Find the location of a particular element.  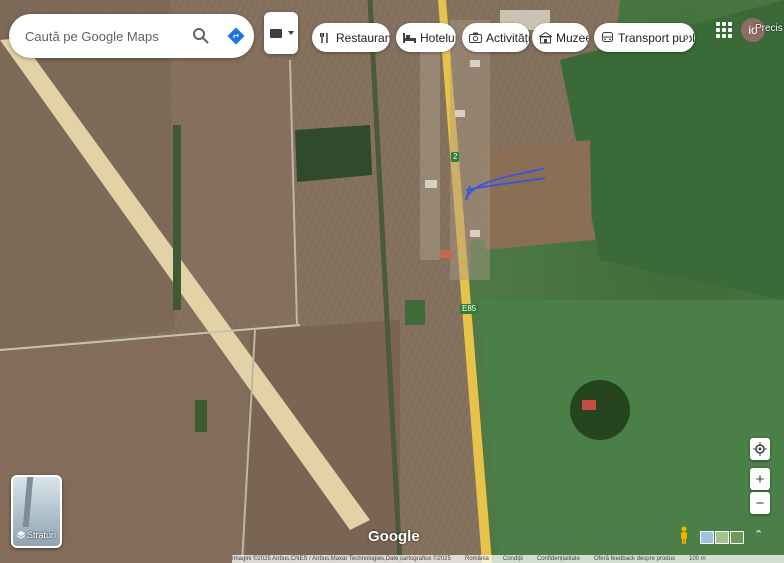

chip-restaurante: Restaurante is located at coordinates (351, 37).